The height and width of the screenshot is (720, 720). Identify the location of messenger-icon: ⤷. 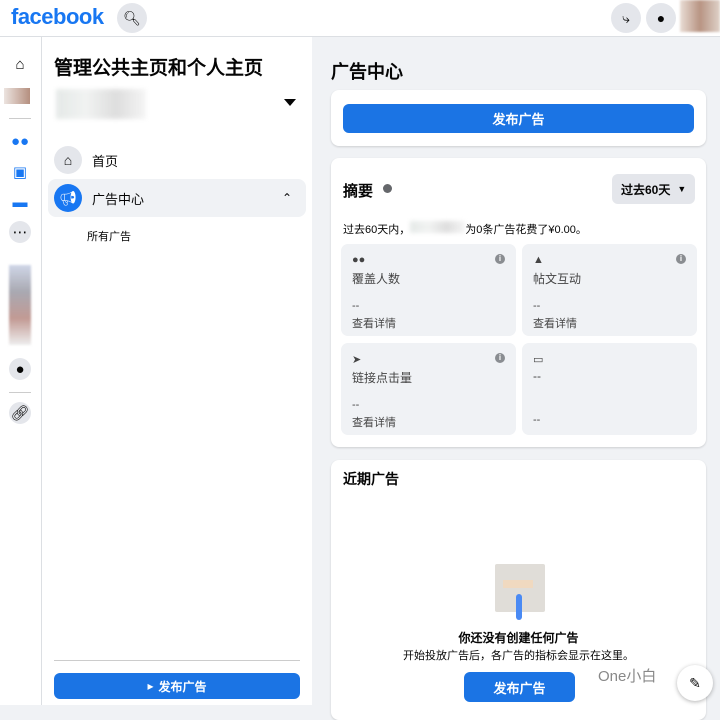
(626, 17).